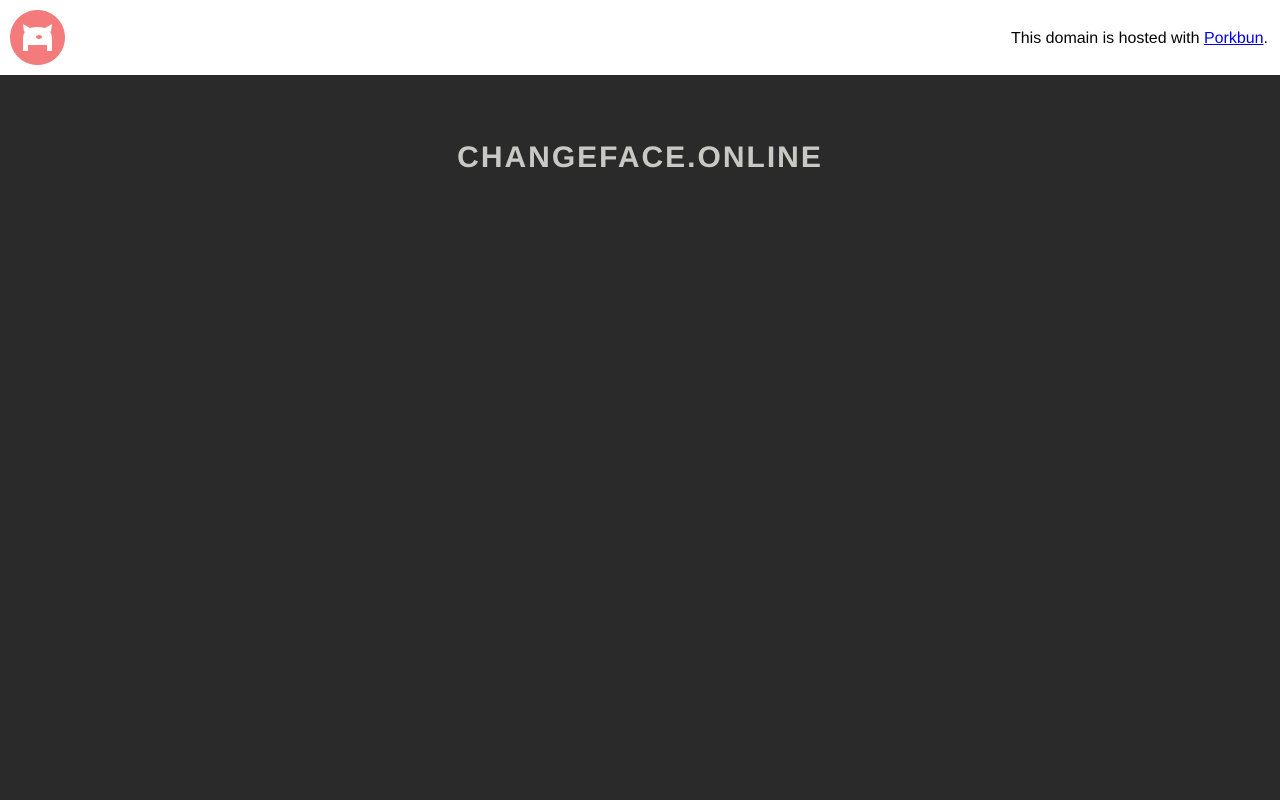 Image resolution: width=1280 pixels, height=800 pixels. I want to click on hosted-notice: This domain is hosted with Porkbun., so click(1139, 39).